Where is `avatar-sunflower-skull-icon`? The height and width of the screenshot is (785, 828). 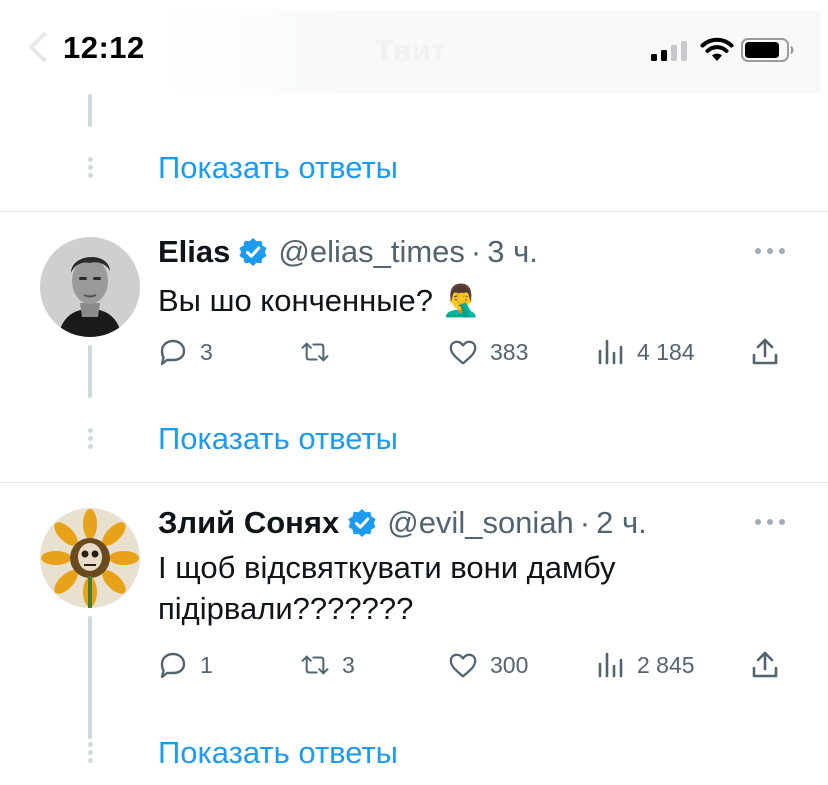
avatar-sunflower-skull-icon is located at coordinates (90, 558).